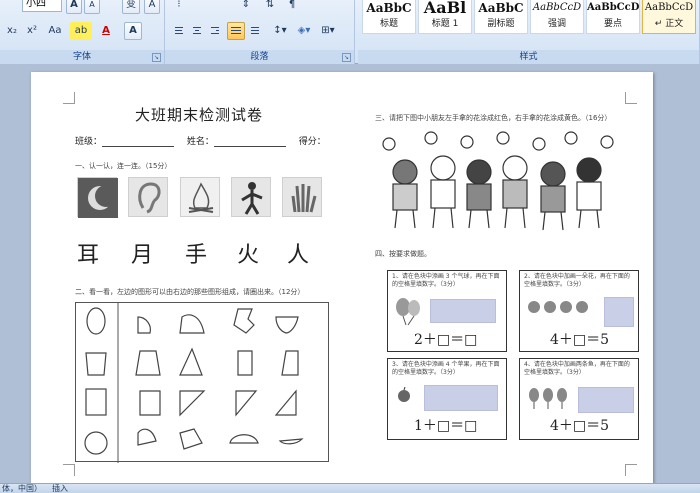 The height and width of the screenshot is (493, 700). I want to click on style-tile-subtitle: AaBbC 副标题, so click(501, 17).